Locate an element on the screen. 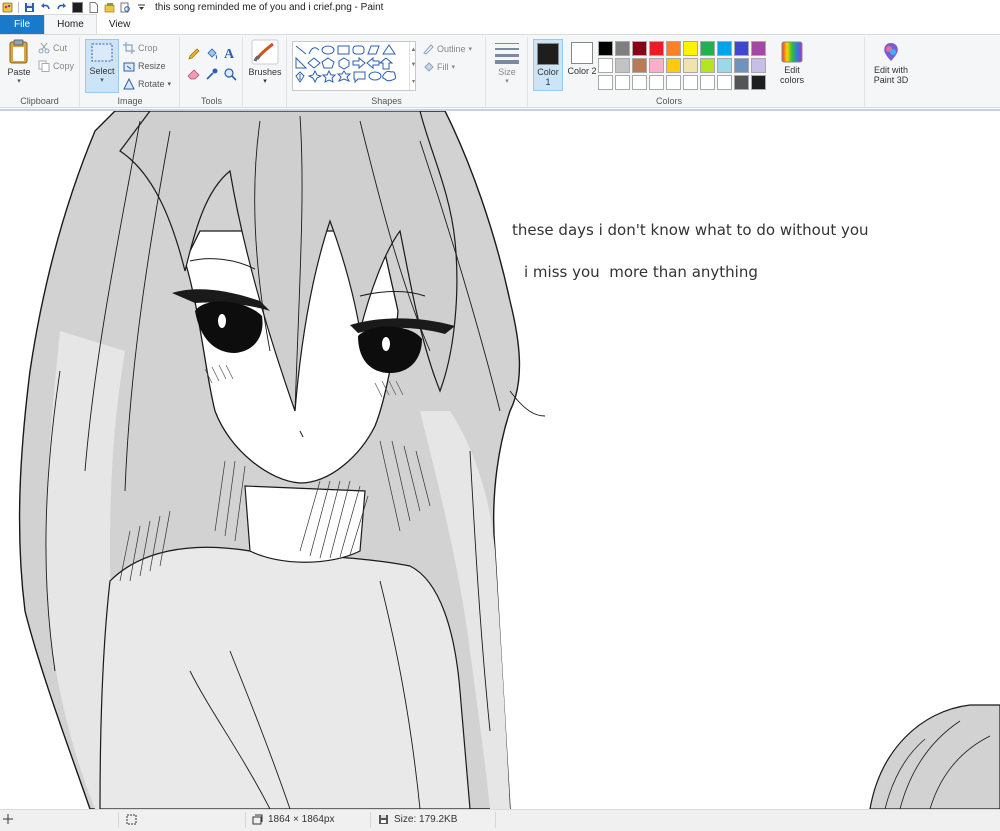 The image size is (1000, 831). size-button: Size ▾ is located at coordinates (507, 63).